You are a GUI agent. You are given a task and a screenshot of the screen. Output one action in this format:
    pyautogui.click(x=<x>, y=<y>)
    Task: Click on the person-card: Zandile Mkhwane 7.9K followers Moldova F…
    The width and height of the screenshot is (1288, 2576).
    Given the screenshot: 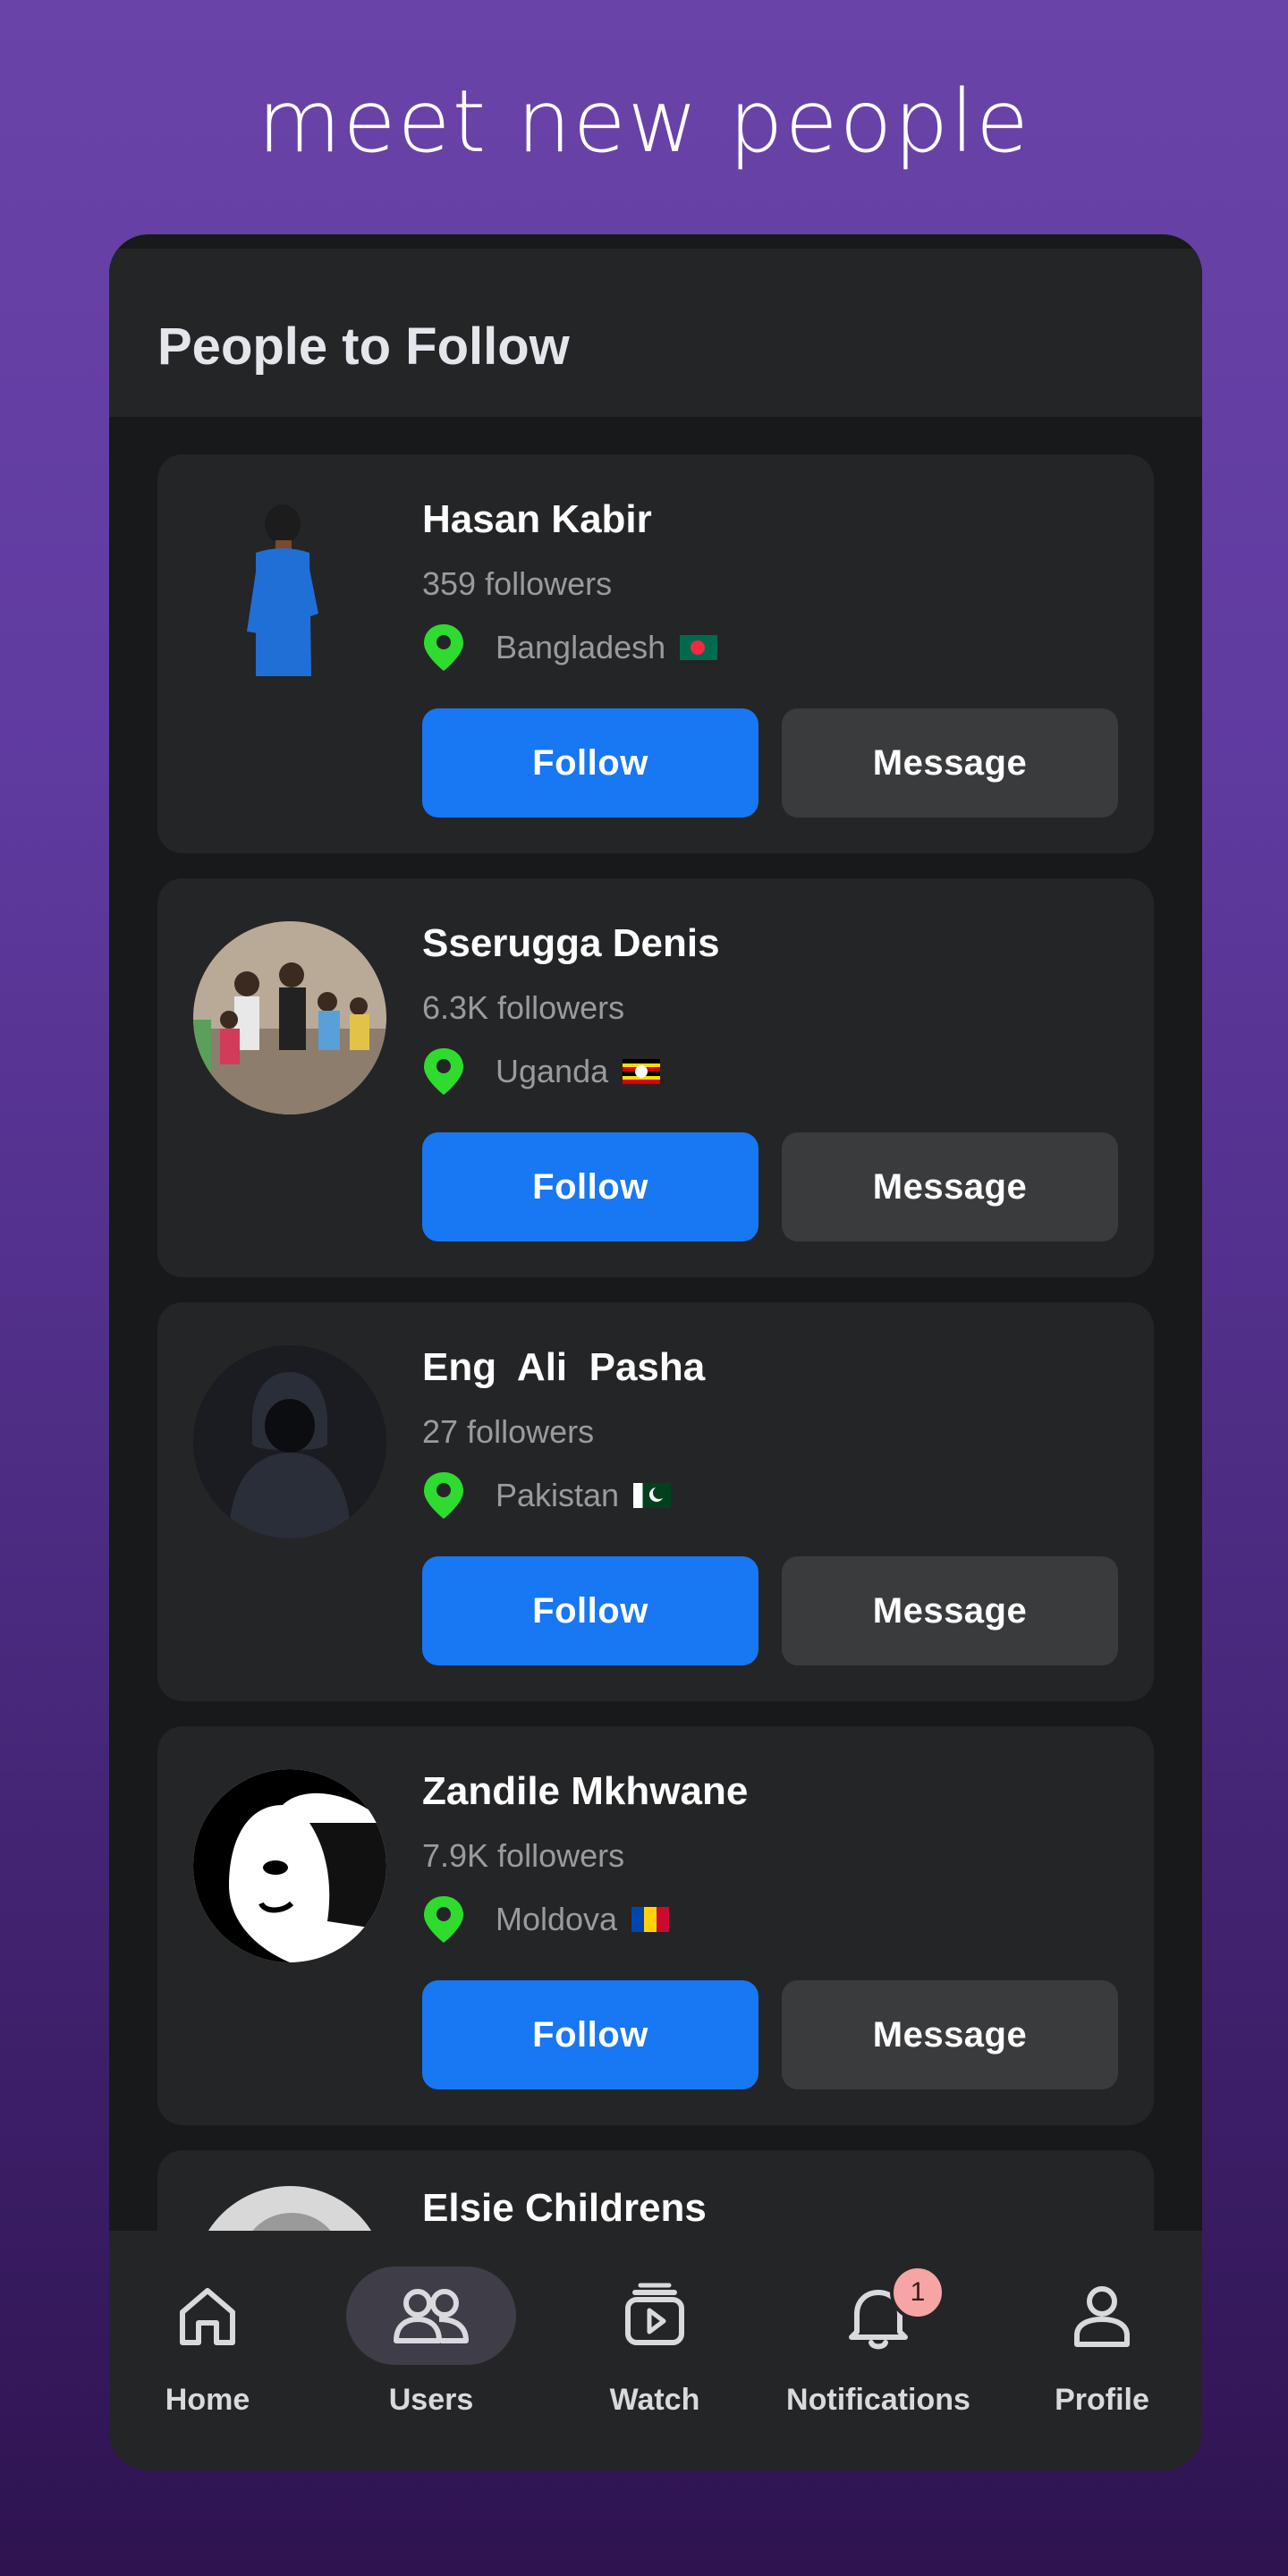 What is the action you would take?
    pyautogui.click(x=655, y=1925)
    